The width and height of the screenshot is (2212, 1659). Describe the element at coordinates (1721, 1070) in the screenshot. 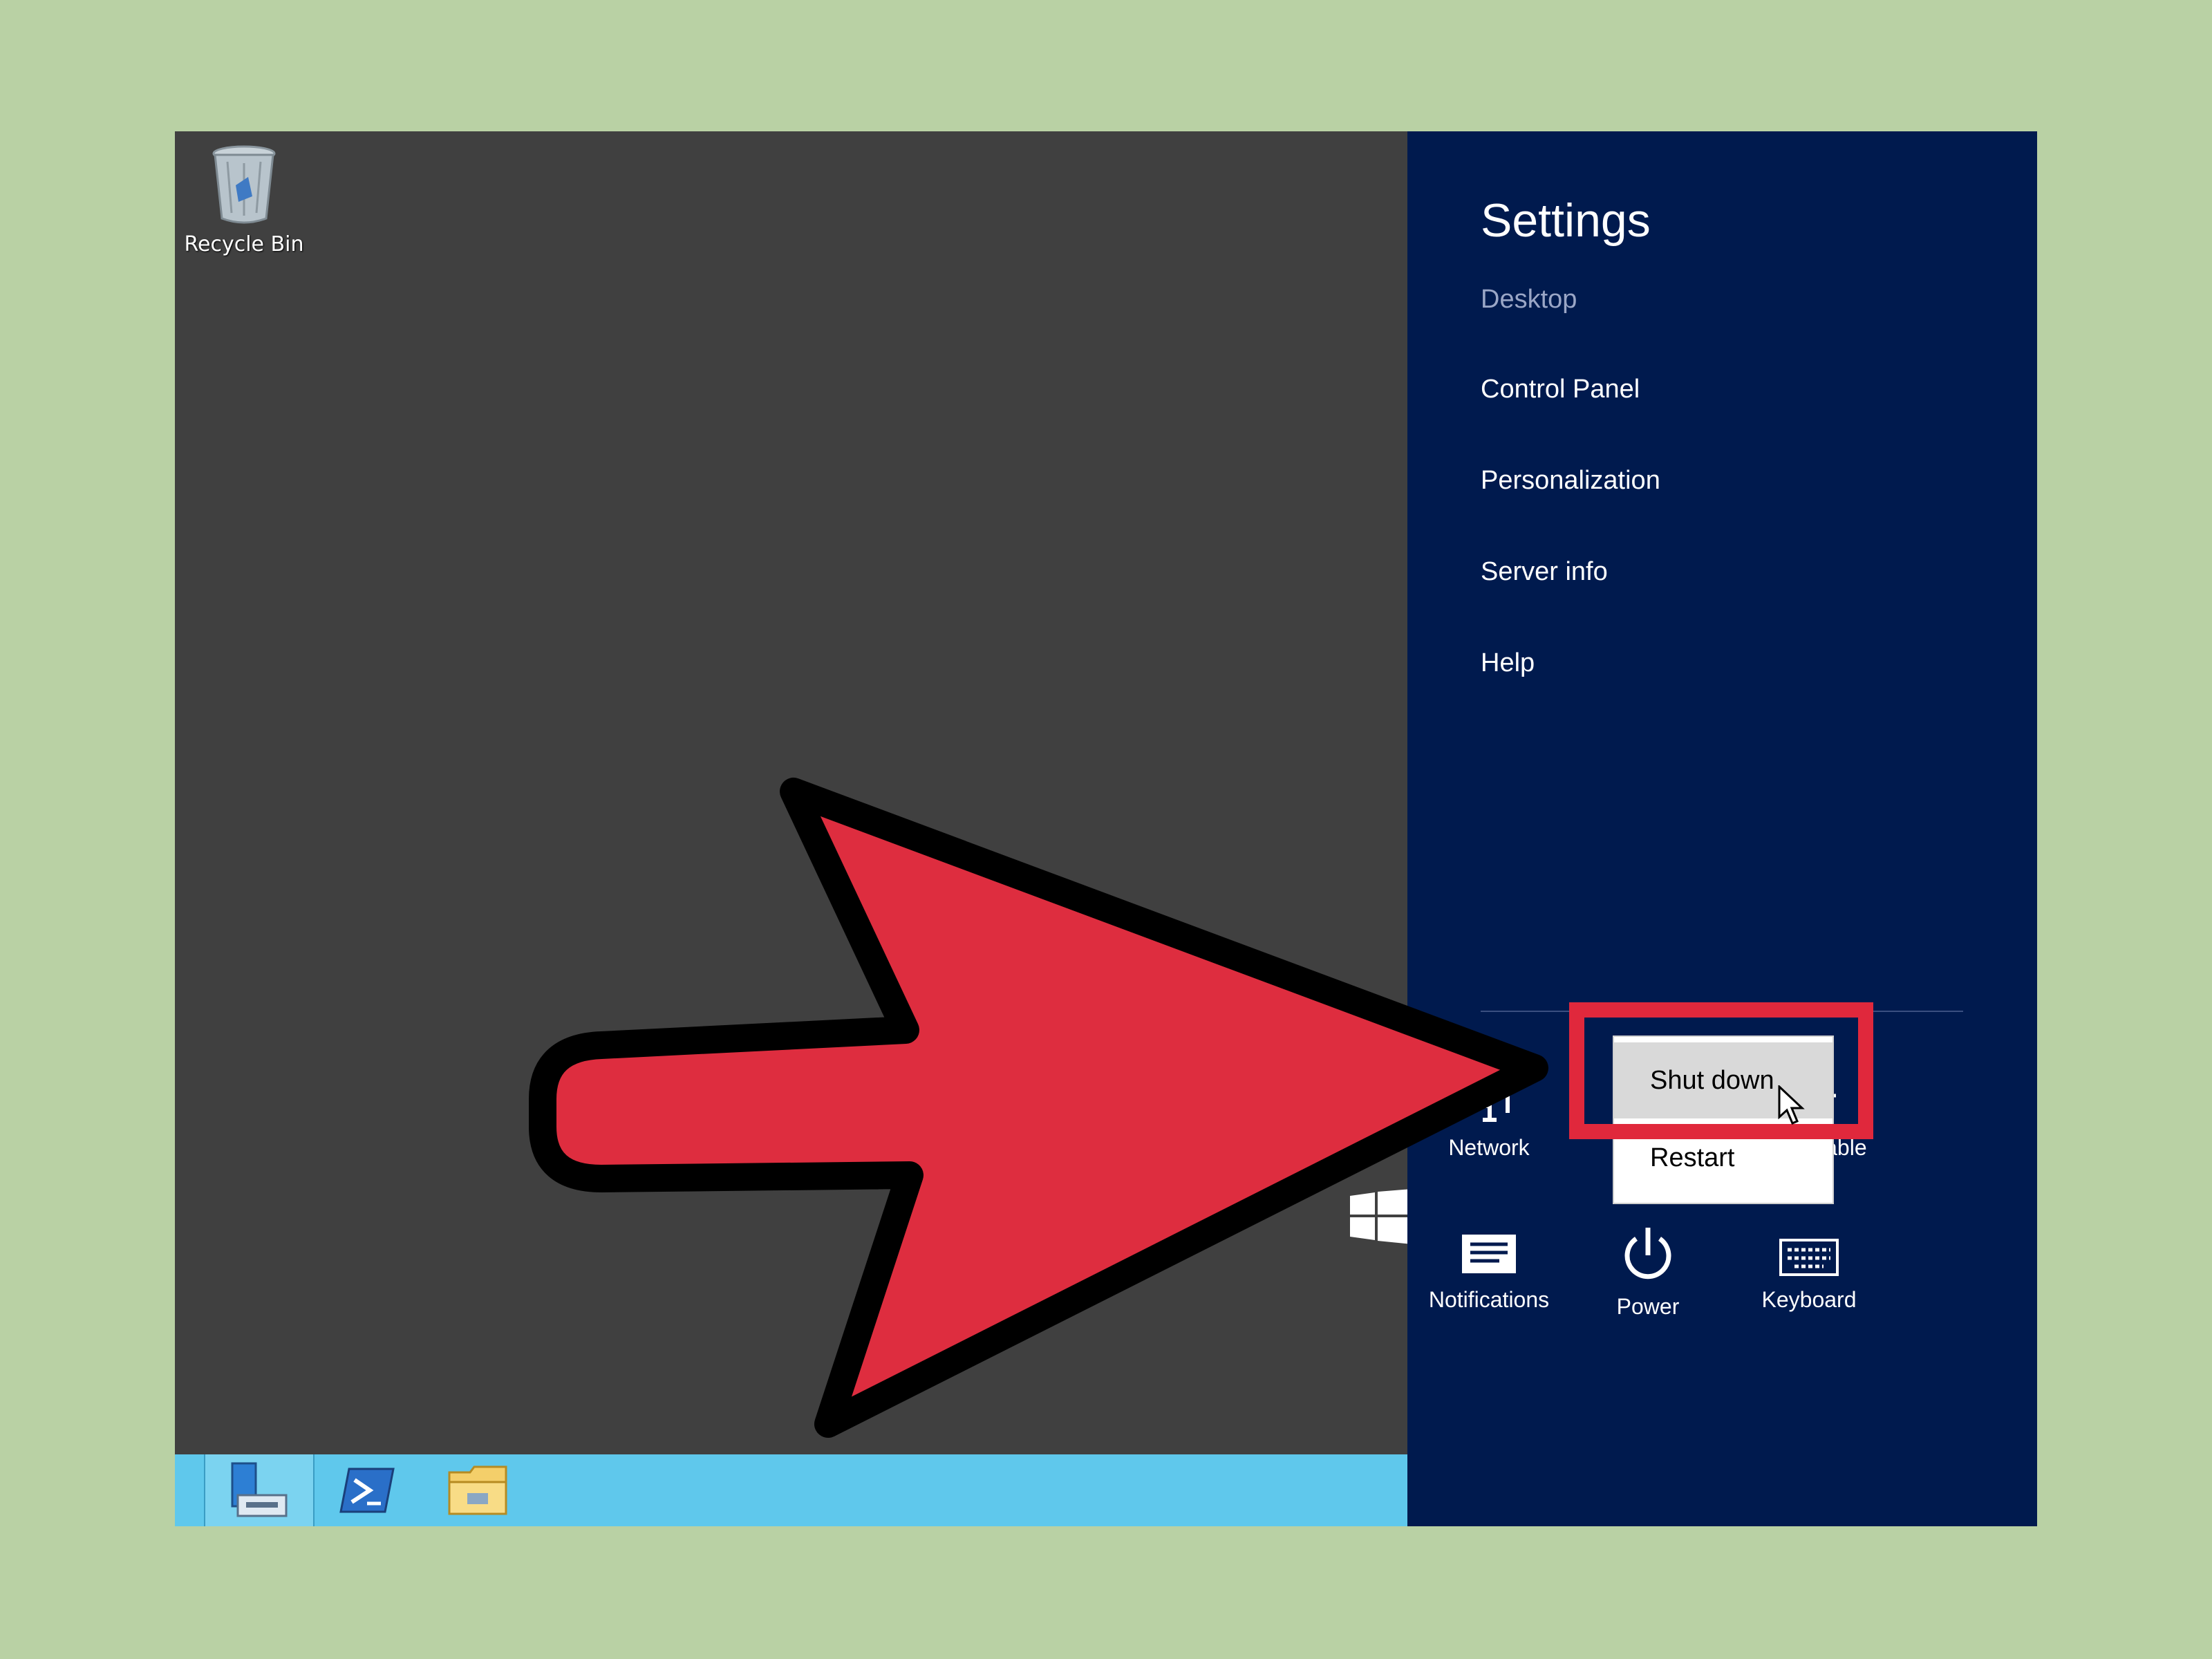

I see `highlight-box-annotation` at that location.